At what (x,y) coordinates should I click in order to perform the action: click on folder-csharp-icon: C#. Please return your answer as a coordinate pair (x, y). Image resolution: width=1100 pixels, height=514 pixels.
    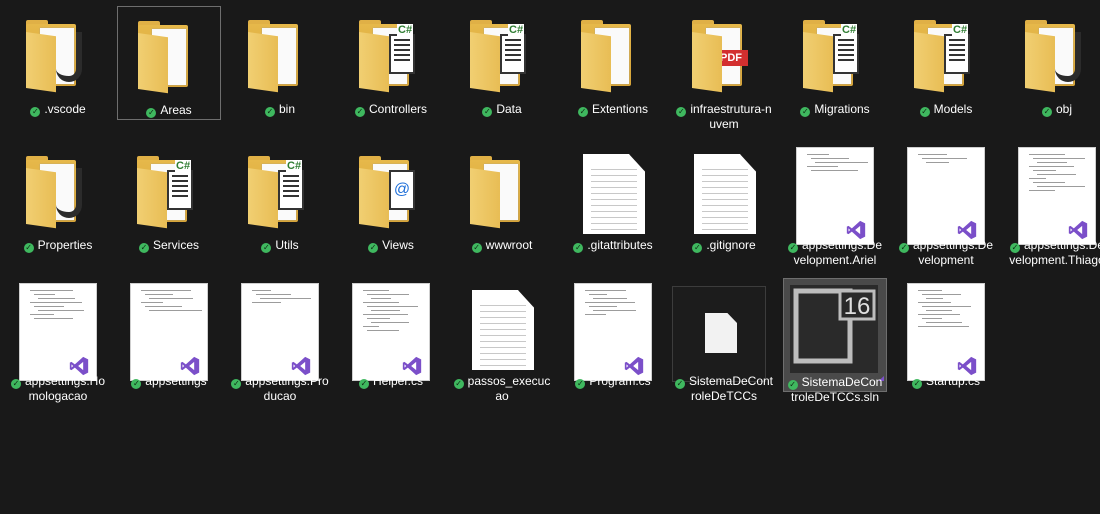
    Looking at the image, I should click on (167, 192).